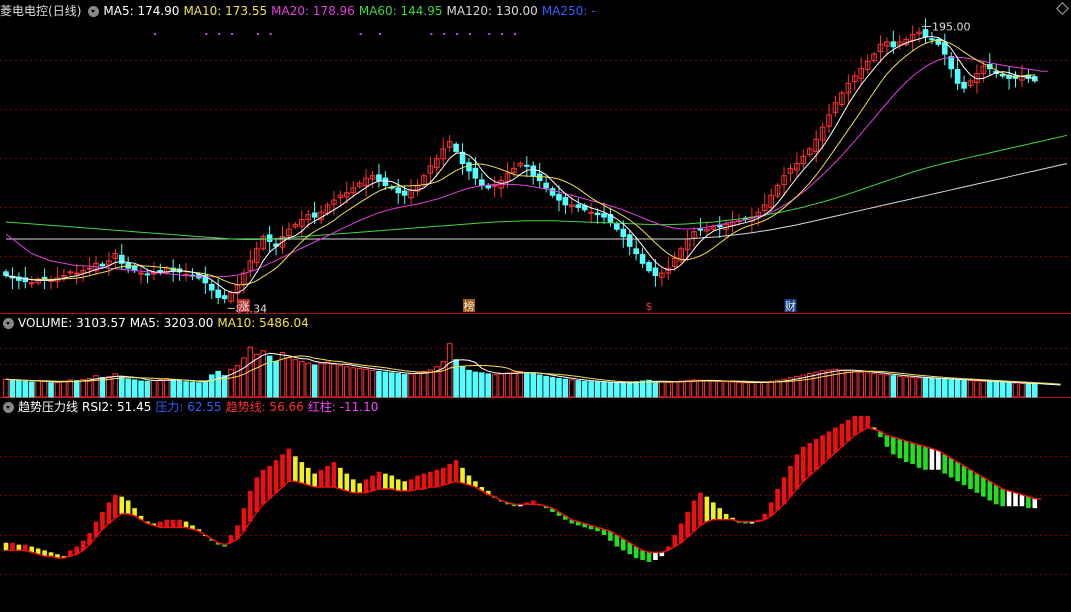 This screenshot has width=1071, height=612. What do you see at coordinates (225, 11) in the screenshot?
I see `ma10-label: MA10: 173.55` at bounding box center [225, 11].